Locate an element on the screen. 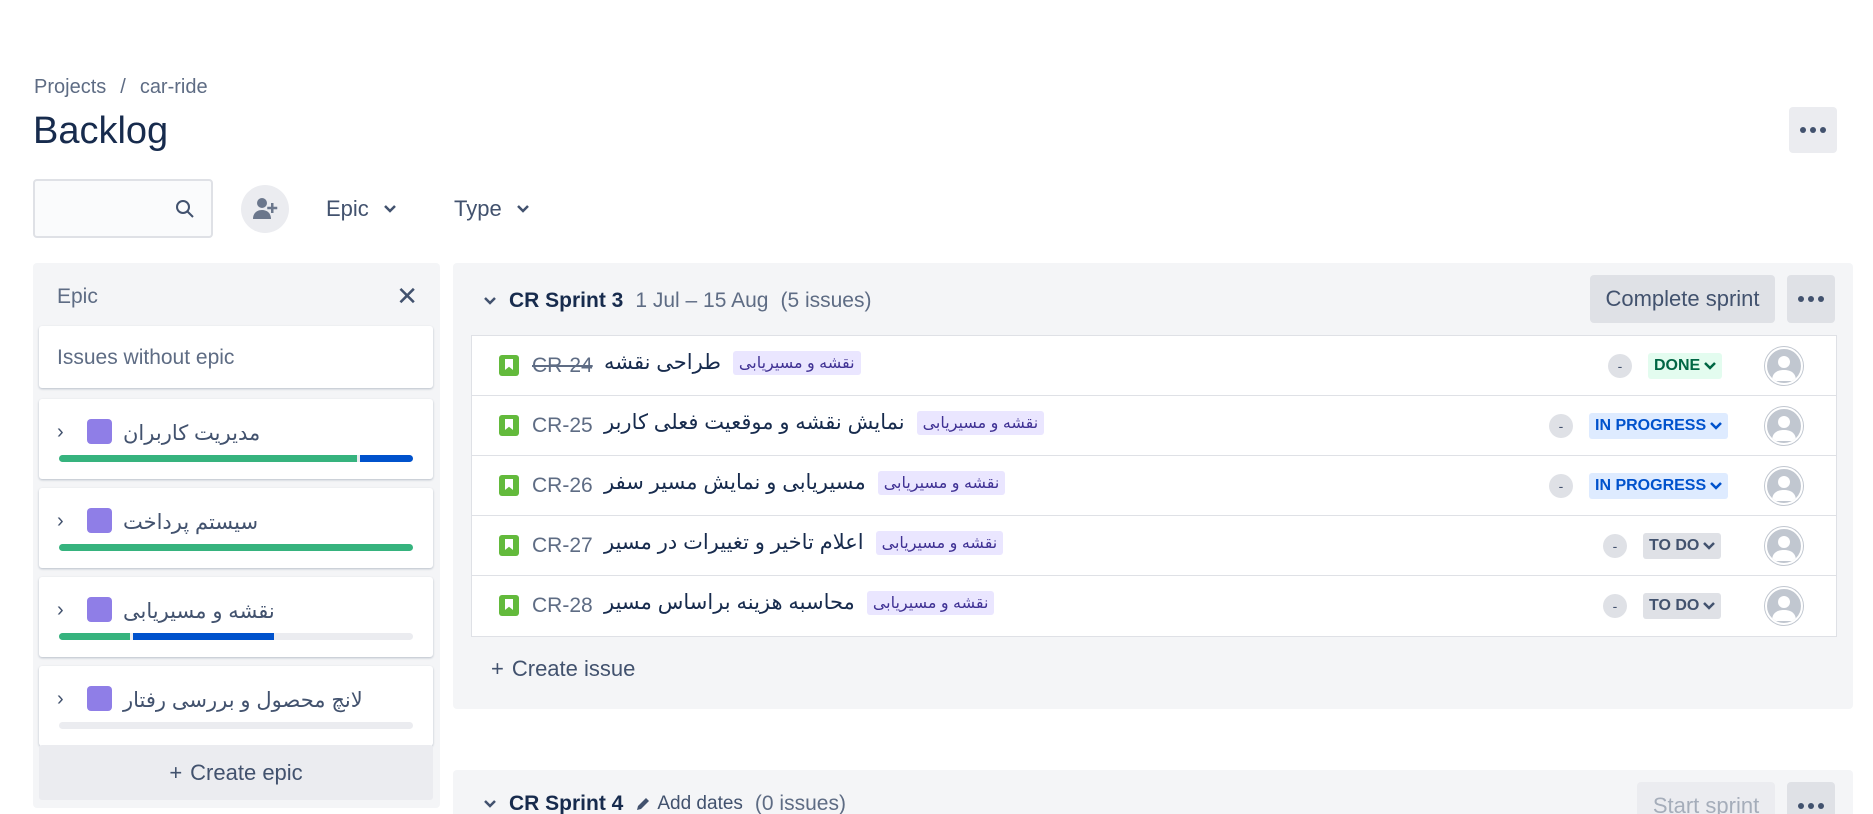 The width and height of the screenshot is (1873, 814). sprint-name: CR Sprint 4 is located at coordinates (566, 803).